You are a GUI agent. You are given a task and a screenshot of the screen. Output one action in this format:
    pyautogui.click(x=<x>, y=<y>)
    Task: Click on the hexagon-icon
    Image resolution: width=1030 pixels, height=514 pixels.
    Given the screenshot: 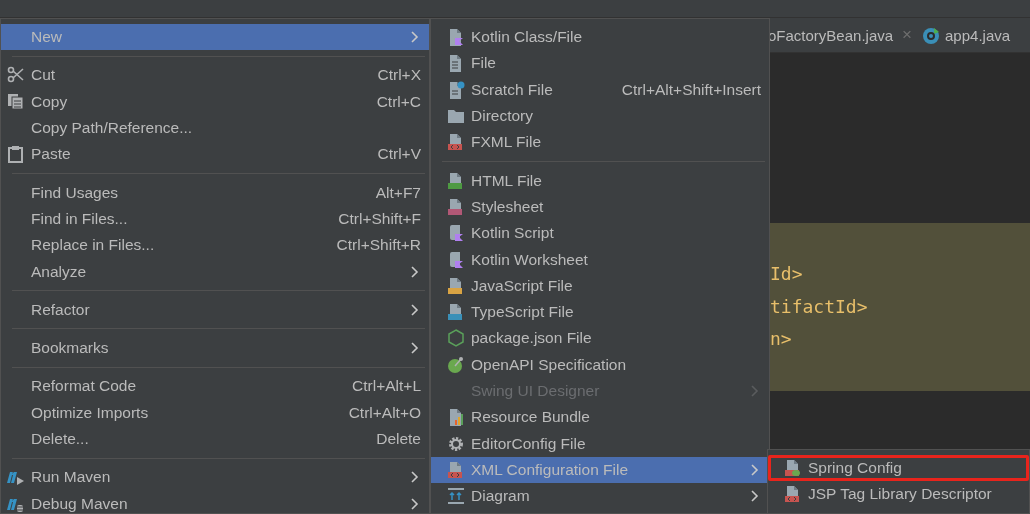 What is the action you would take?
    pyautogui.click(x=456, y=338)
    